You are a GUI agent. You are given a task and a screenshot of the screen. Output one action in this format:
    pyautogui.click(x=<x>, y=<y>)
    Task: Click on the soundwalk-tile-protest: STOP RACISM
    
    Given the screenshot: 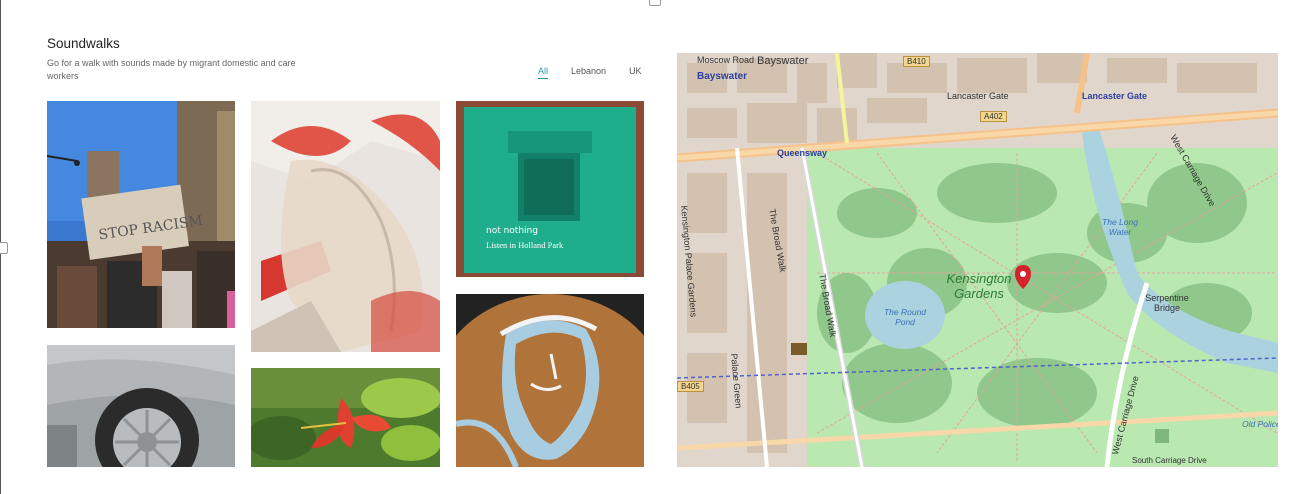 What is the action you would take?
    pyautogui.click(x=141, y=214)
    